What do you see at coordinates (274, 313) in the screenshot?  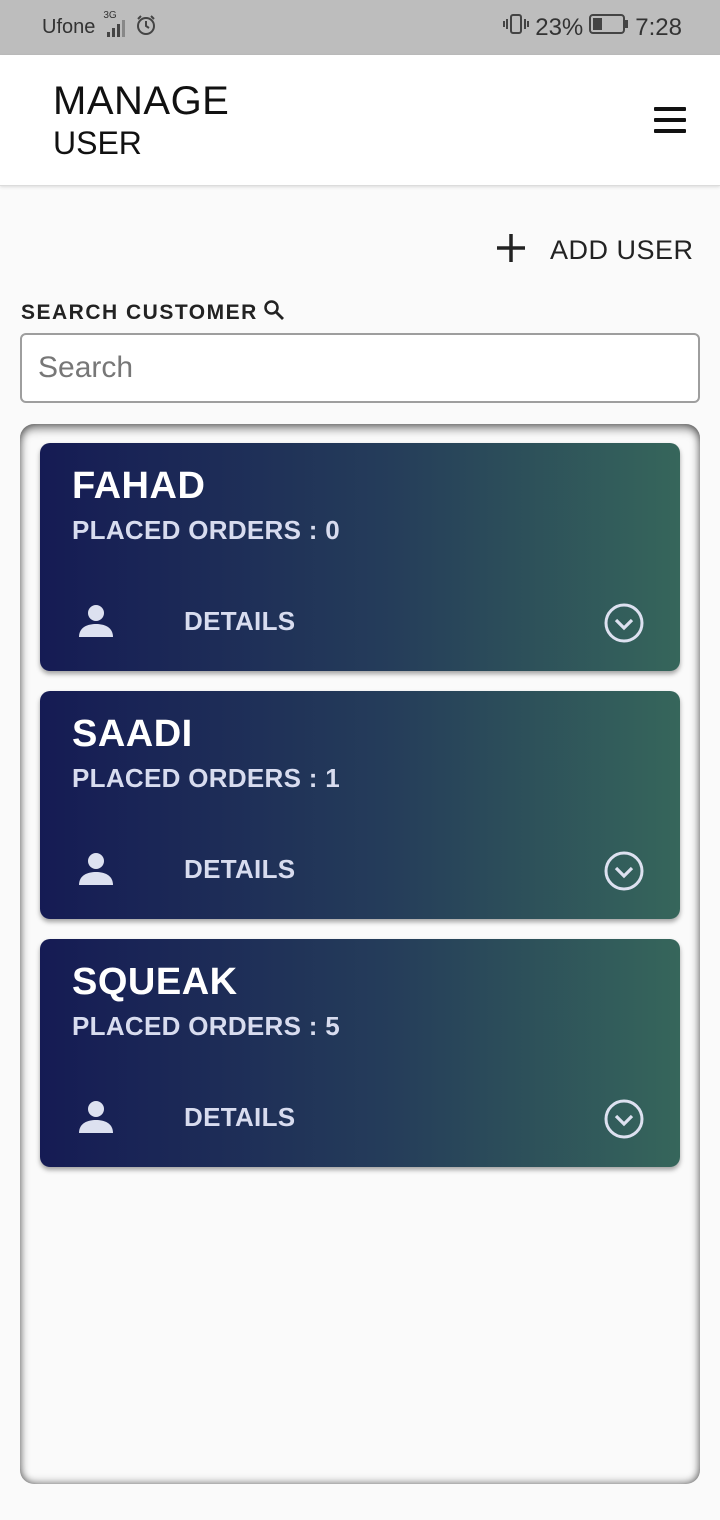 I see `search-icon` at bounding box center [274, 313].